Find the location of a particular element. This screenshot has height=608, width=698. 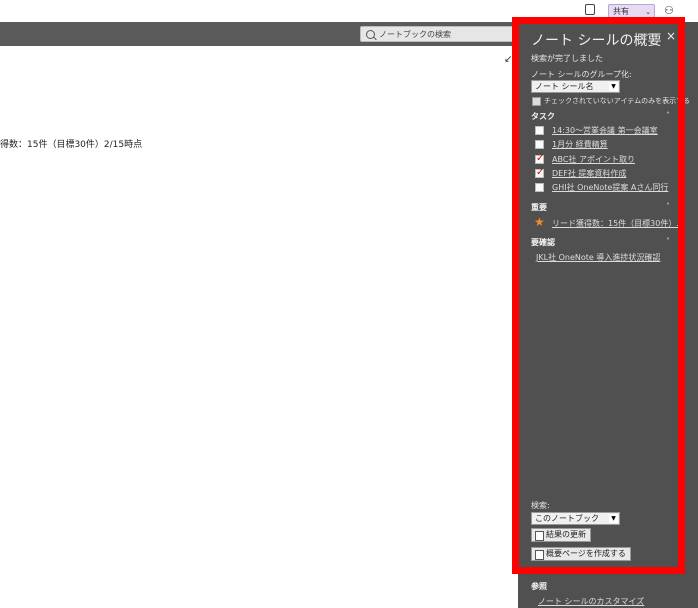

task-label: 14:30～営業会議 第一会議室 is located at coordinates (605, 130).